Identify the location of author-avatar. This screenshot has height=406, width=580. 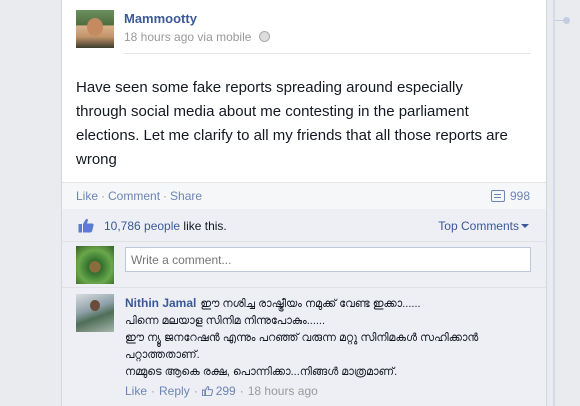
(95, 29).